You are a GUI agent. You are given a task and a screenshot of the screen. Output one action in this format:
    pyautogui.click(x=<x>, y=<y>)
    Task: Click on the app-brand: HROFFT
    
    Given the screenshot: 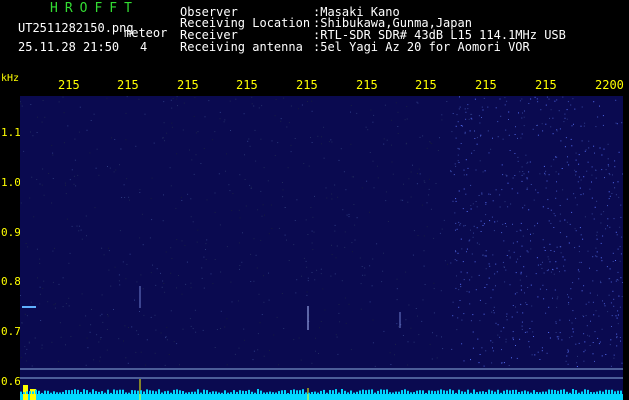 What is the action you would take?
    pyautogui.click(x=94, y=8)
    